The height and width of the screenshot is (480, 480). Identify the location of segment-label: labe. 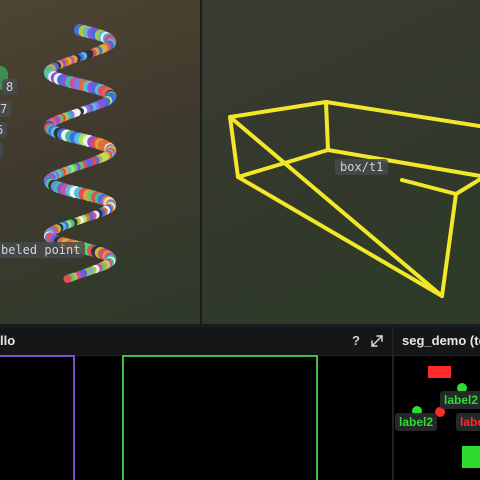
(468, 422).